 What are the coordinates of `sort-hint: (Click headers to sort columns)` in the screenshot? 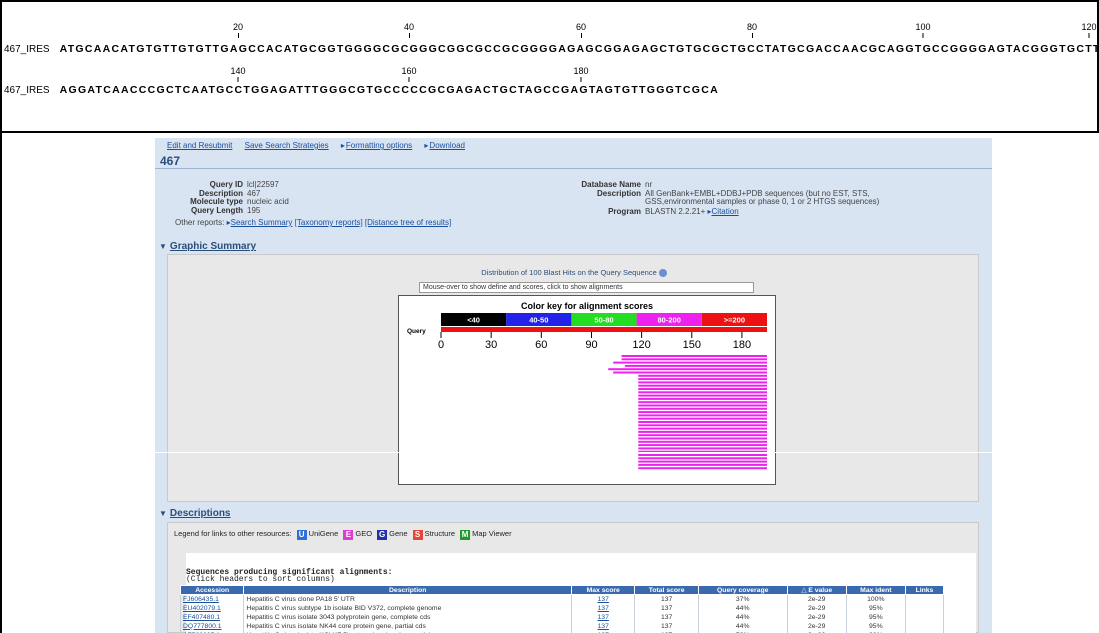 It's located at (260, 579).